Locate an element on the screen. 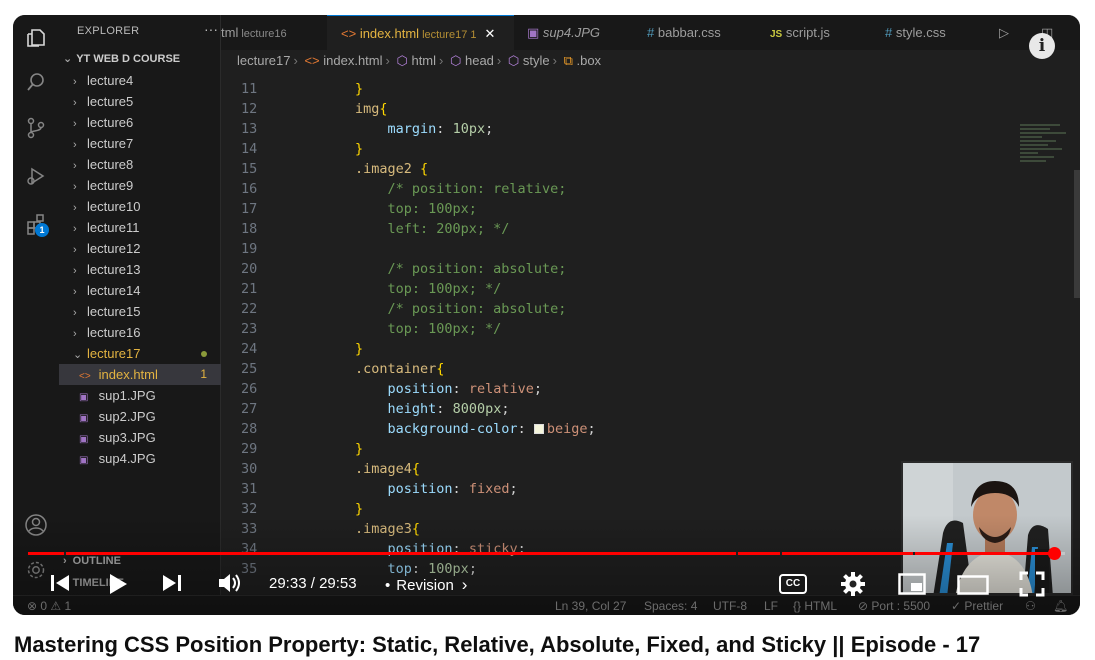 Image resolution: width=1095 pixels, height=660 pixels. code-line-25: .container{ is located at coordinates (400, 369).